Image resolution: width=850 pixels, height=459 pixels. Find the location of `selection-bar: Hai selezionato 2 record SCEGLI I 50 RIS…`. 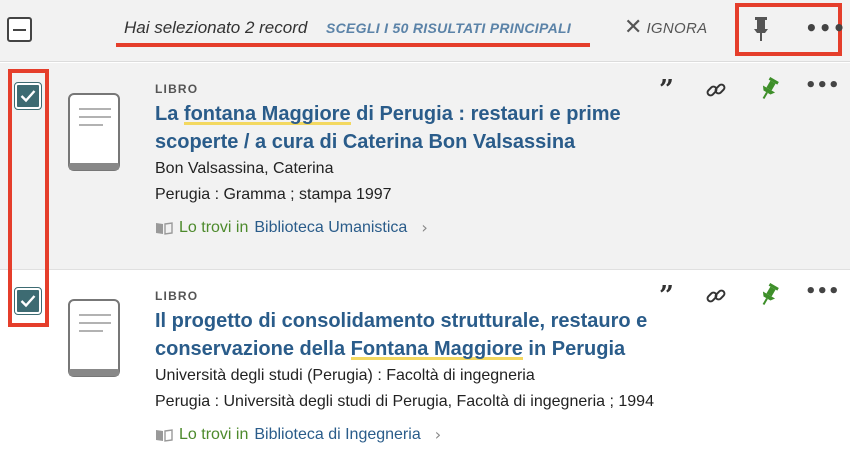

selection-bar: Hai selezionato 2 record SCEGLI I 50 RIS… is located at coordinates (425, 31).